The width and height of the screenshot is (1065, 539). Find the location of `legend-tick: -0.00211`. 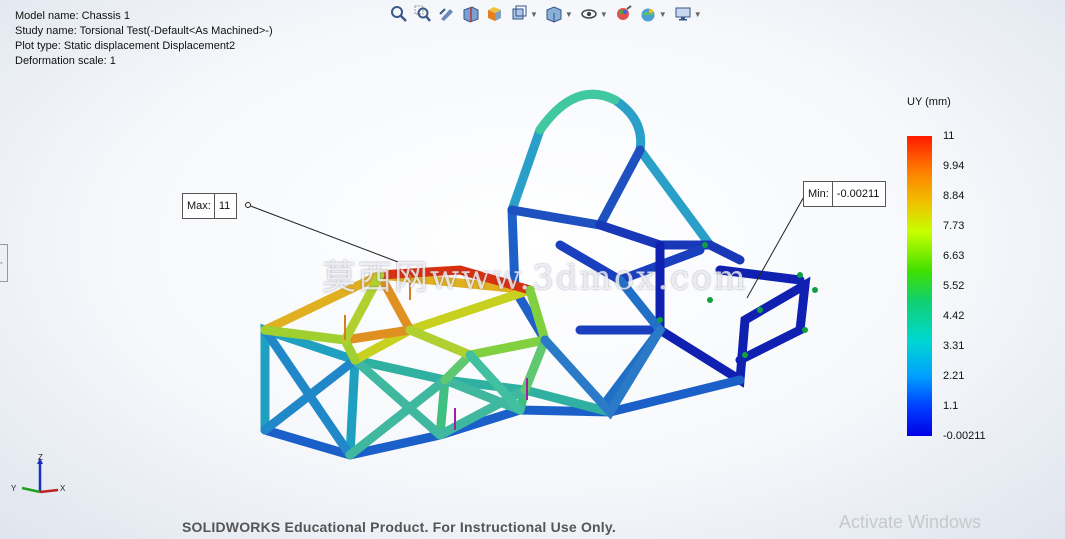

legend-tick: -0.00211 is located at coordinates (964, 436).